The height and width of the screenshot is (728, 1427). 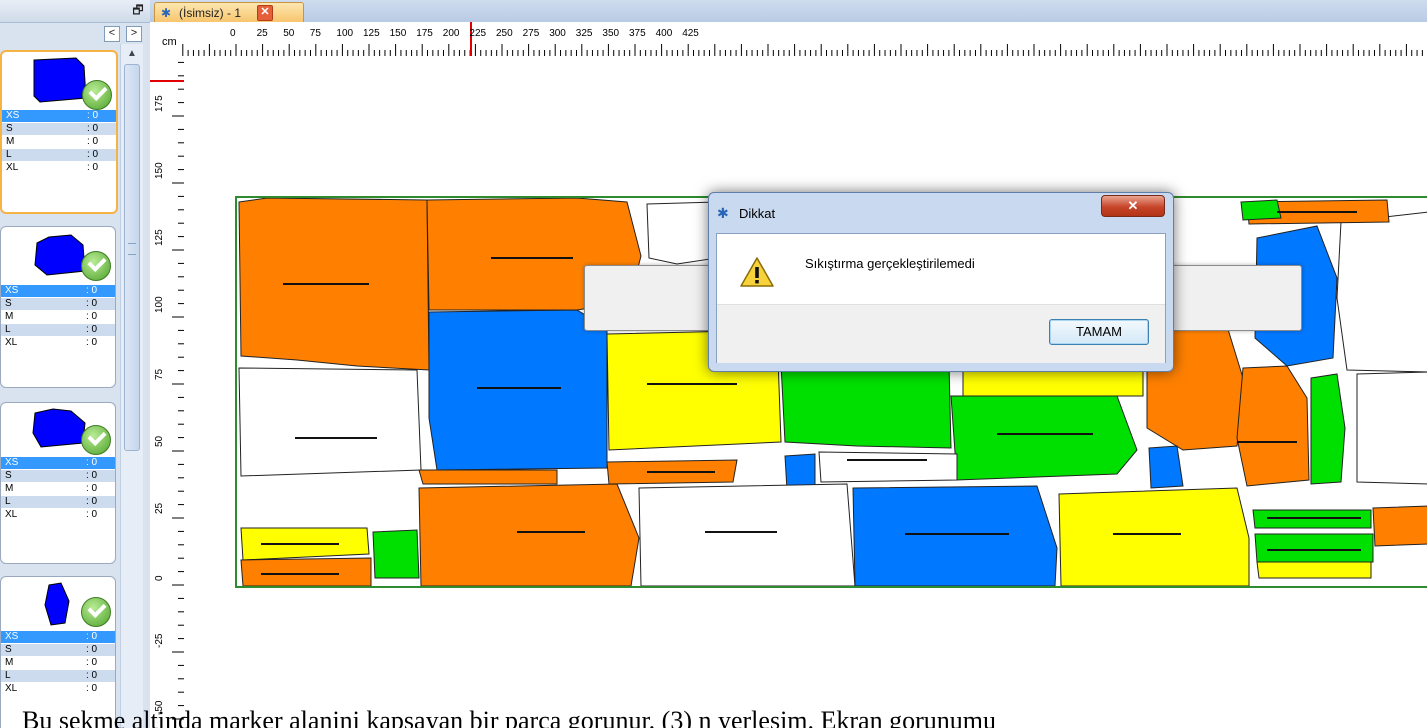 What do you see at coordinates (1099, 332) in the screenshot?
I see `ok-button: TAMAM` at bounding box center [1099, 332].